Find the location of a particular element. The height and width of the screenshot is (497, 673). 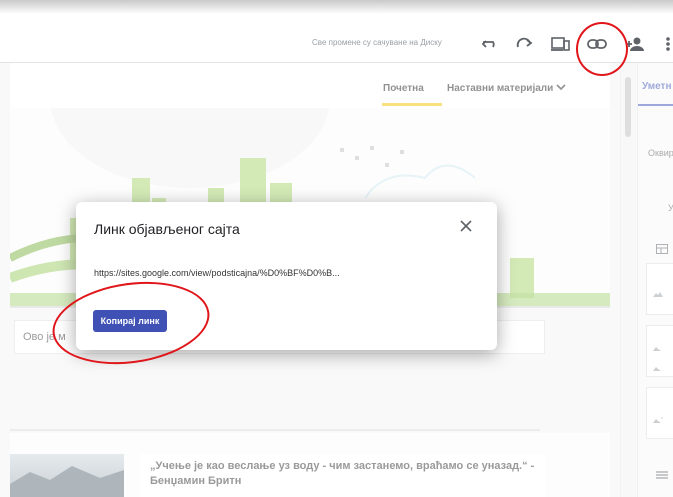

editor-toolbar: Све промене су сачуване на Диску is located at coordinates (336, 38).